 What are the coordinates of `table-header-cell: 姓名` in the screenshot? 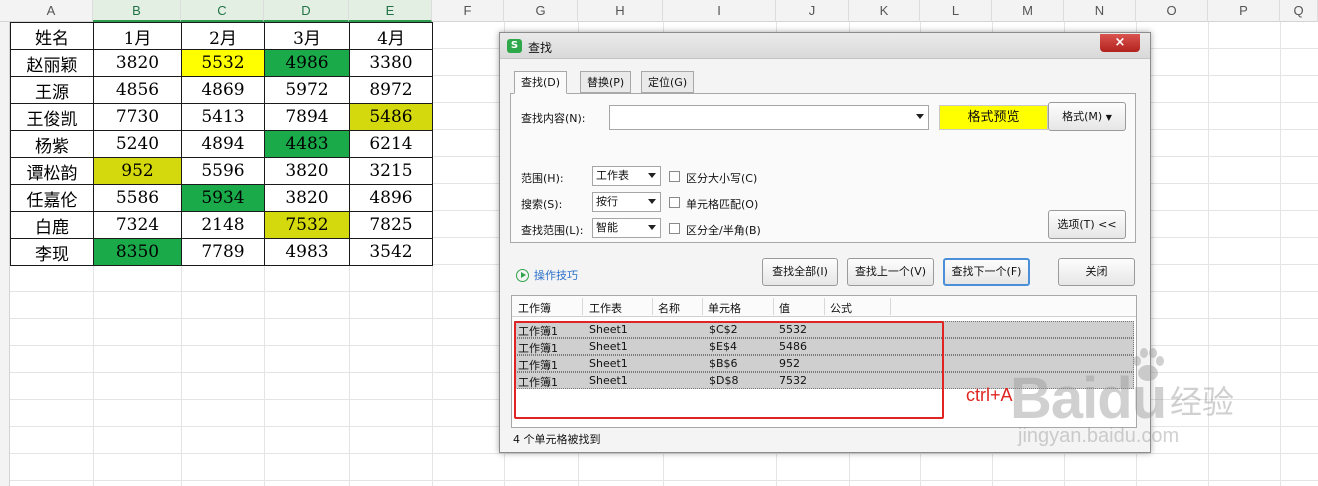 It's located at (52, 36).